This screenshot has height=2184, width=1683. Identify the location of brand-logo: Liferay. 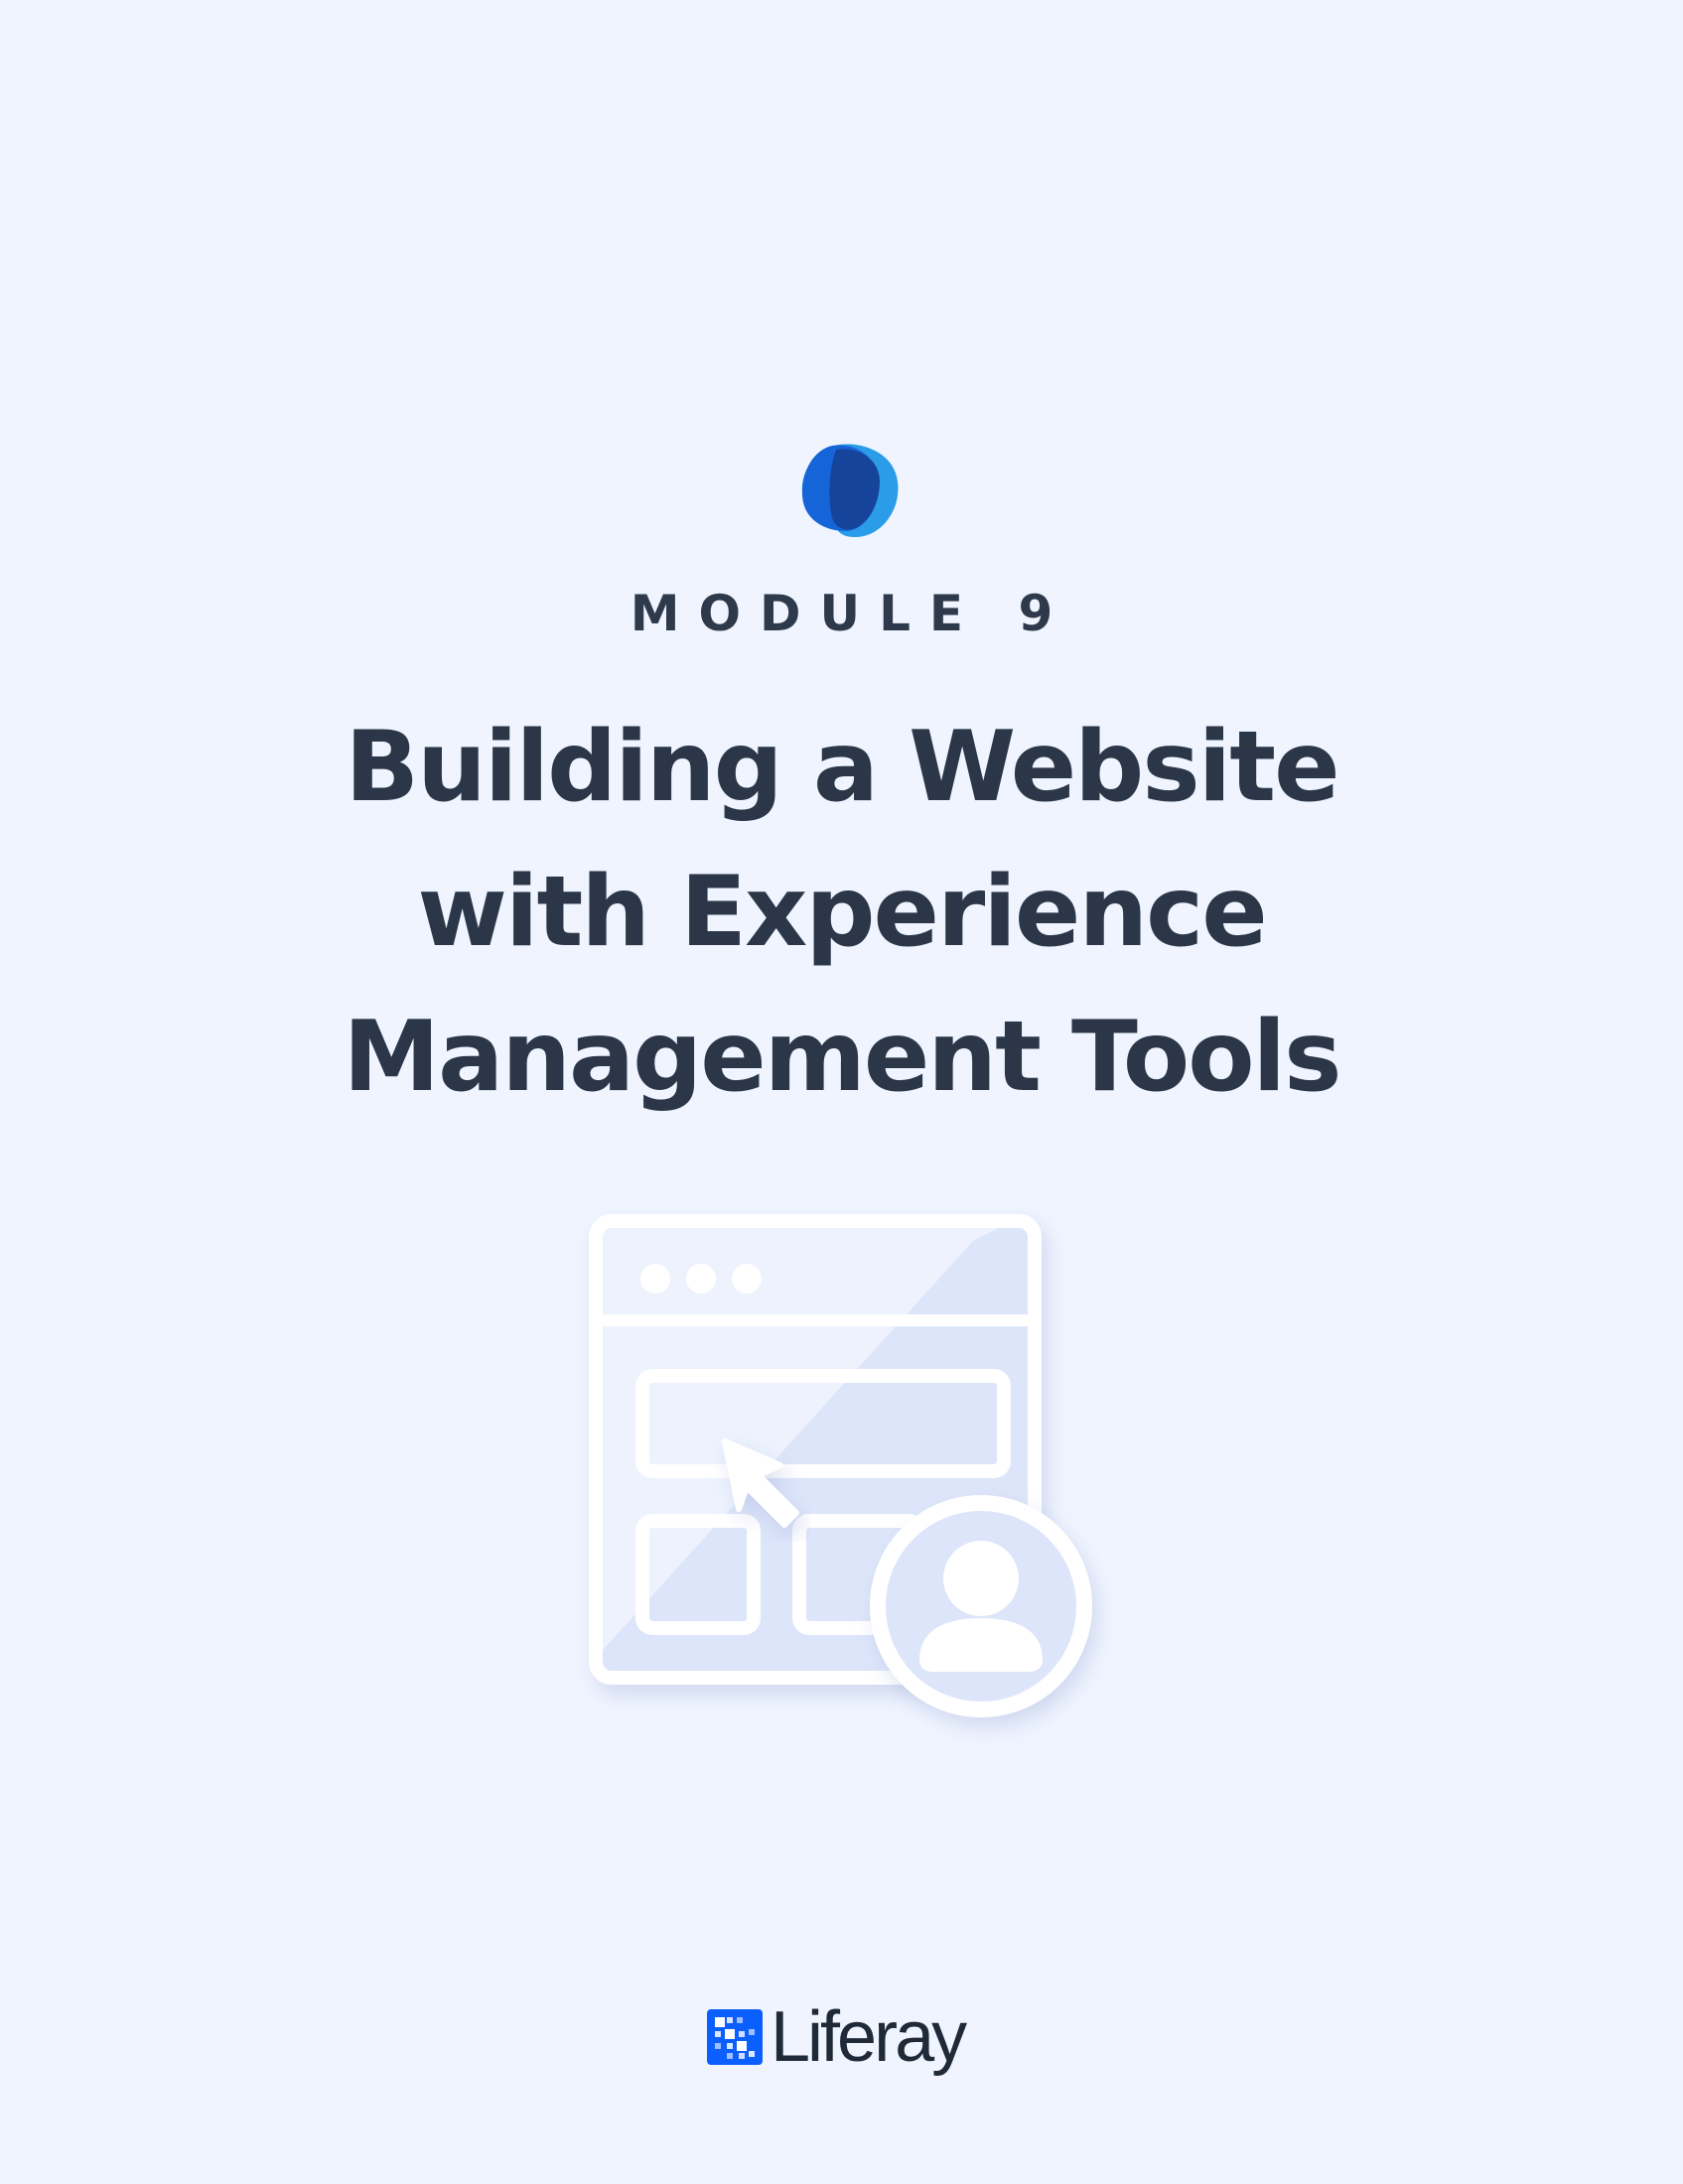
(837, 2037).